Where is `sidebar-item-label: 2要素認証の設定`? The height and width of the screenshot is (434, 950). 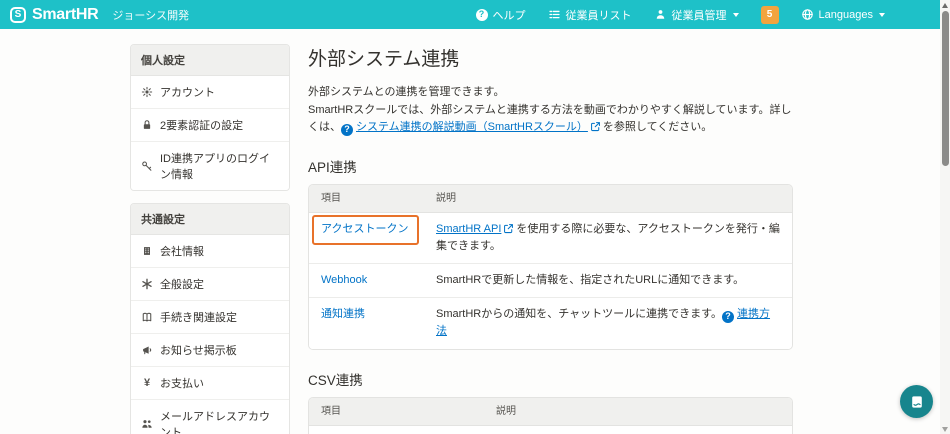
sidebar-item-label: 2要素認証の設定 is located at coordinates (202, 126).